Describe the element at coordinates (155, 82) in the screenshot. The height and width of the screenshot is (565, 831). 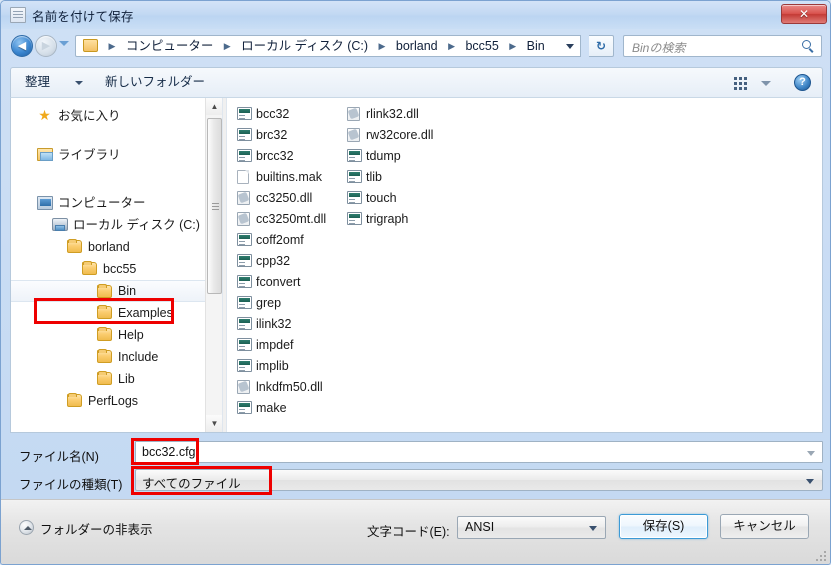
I see `new-folder-button: 新しいフォルダー` at that location.